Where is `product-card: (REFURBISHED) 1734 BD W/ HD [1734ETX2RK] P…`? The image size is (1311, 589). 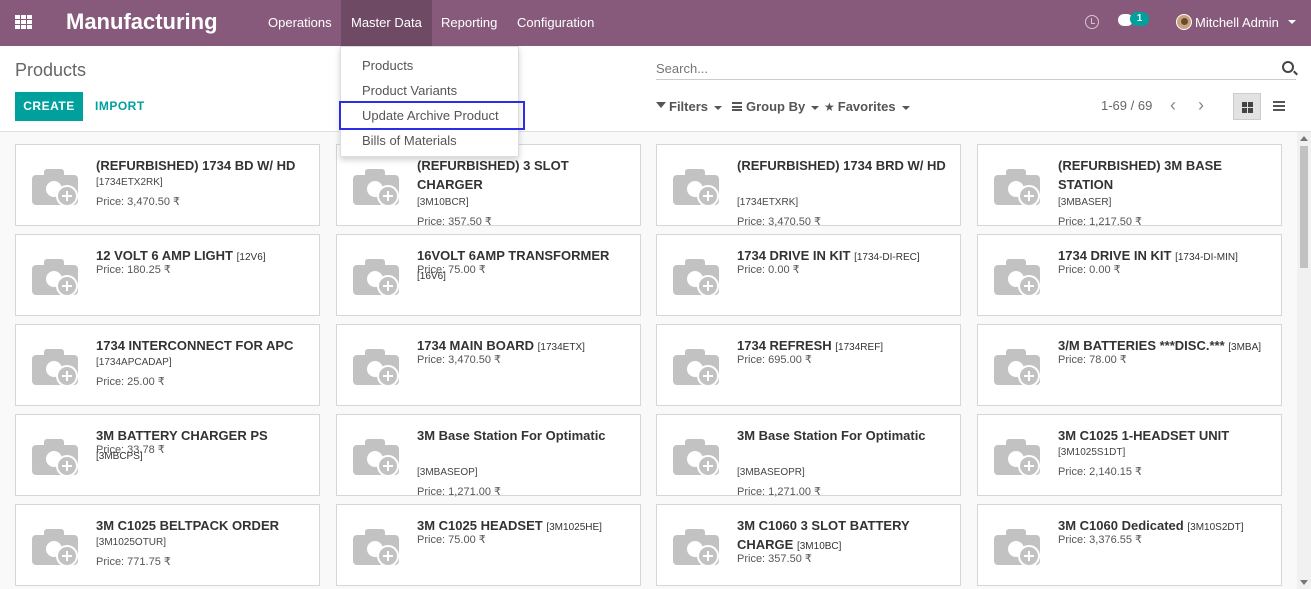
product-card: (REFURBISHED) 1734 BD W/ HD [1734ETX2RK] P… is located at coordinates (167, 185).